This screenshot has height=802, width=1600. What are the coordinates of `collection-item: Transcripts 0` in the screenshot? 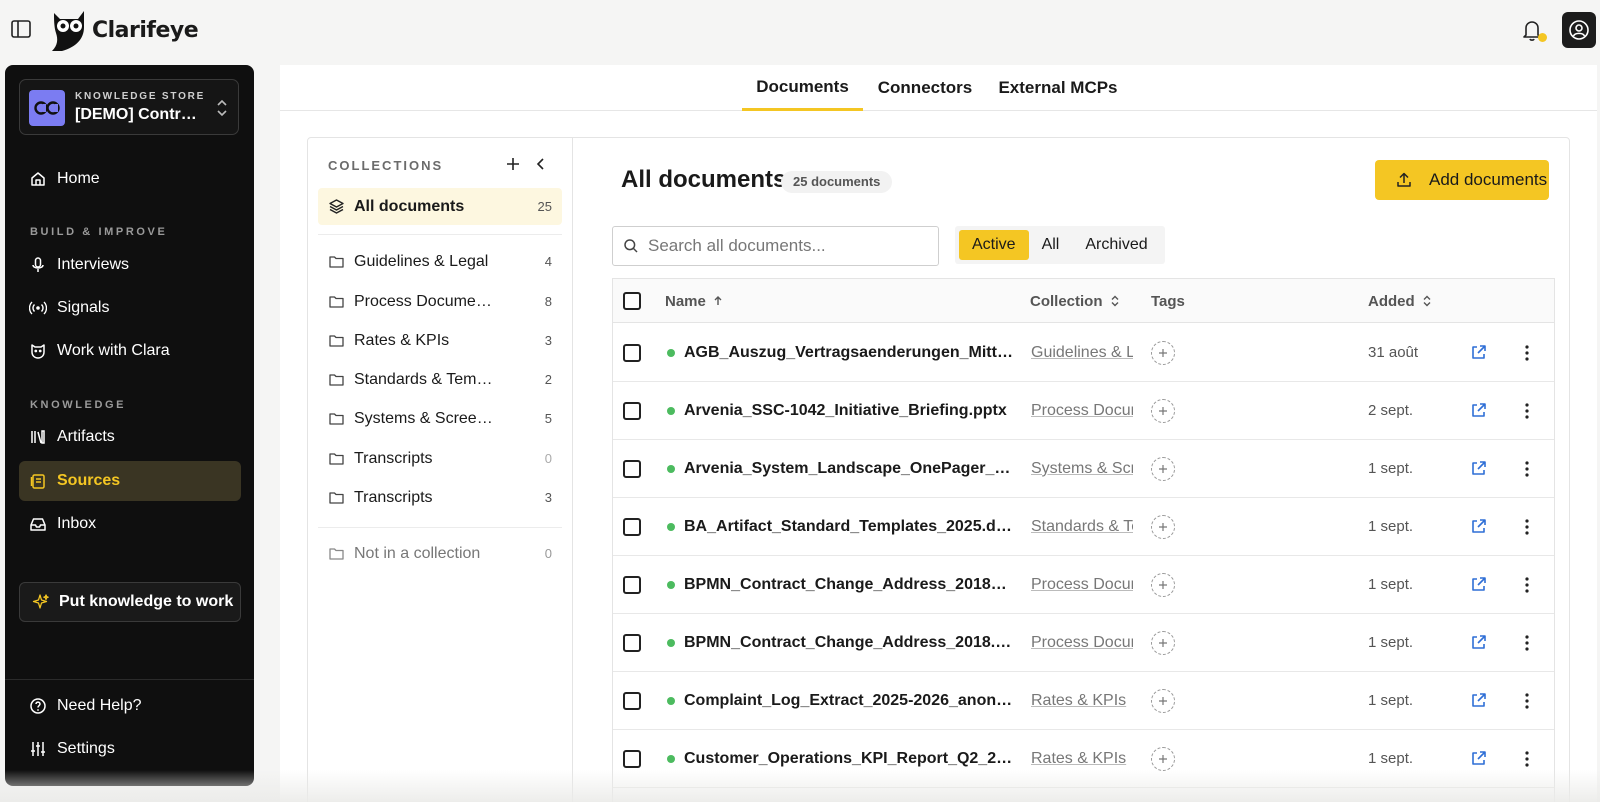 It's located at (440, 458).